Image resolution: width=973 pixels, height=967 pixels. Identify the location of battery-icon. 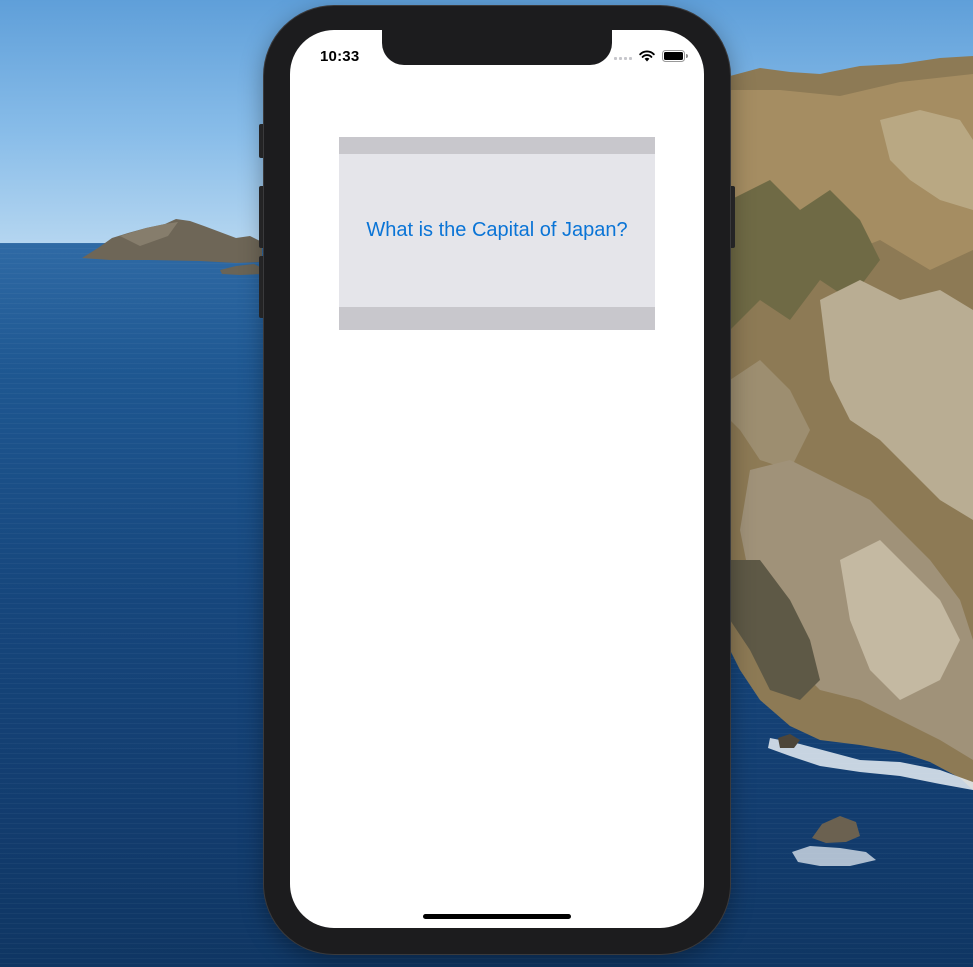
(675, 58).